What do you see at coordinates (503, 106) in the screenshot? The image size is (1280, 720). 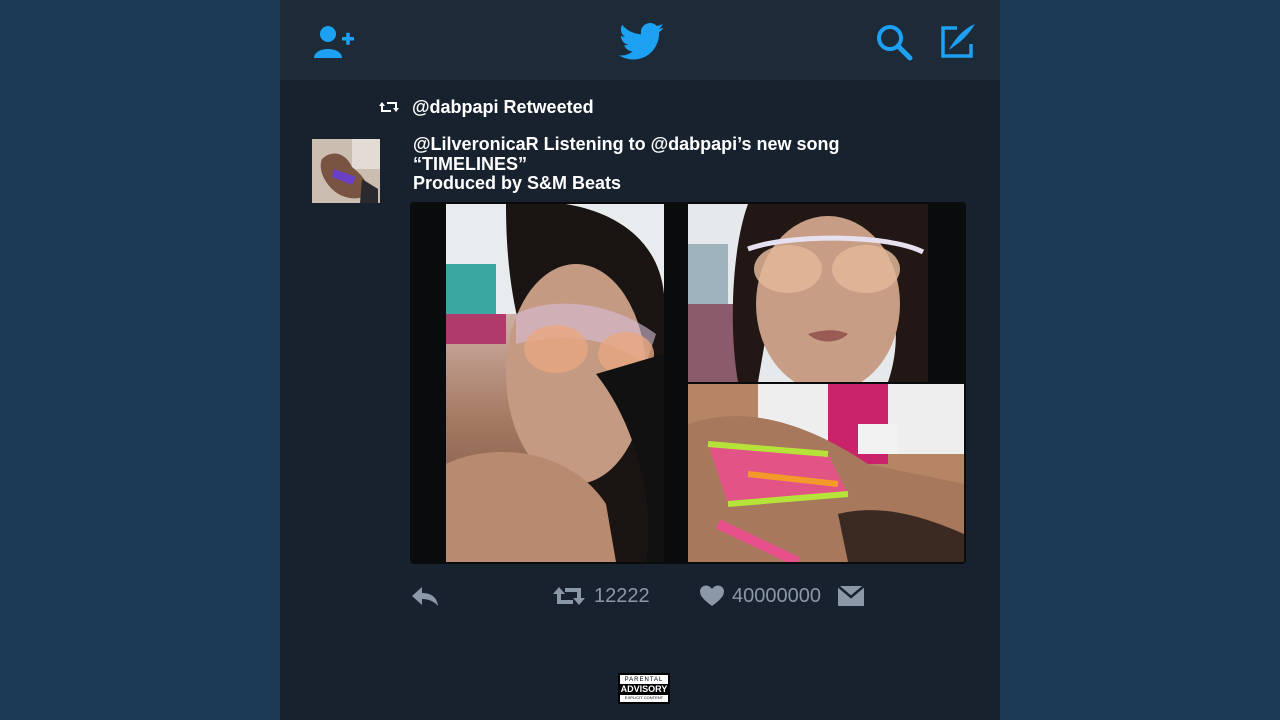 I see `retweeted-by-label: @dabpapi Retweeted` at bounding box center [503, 106].